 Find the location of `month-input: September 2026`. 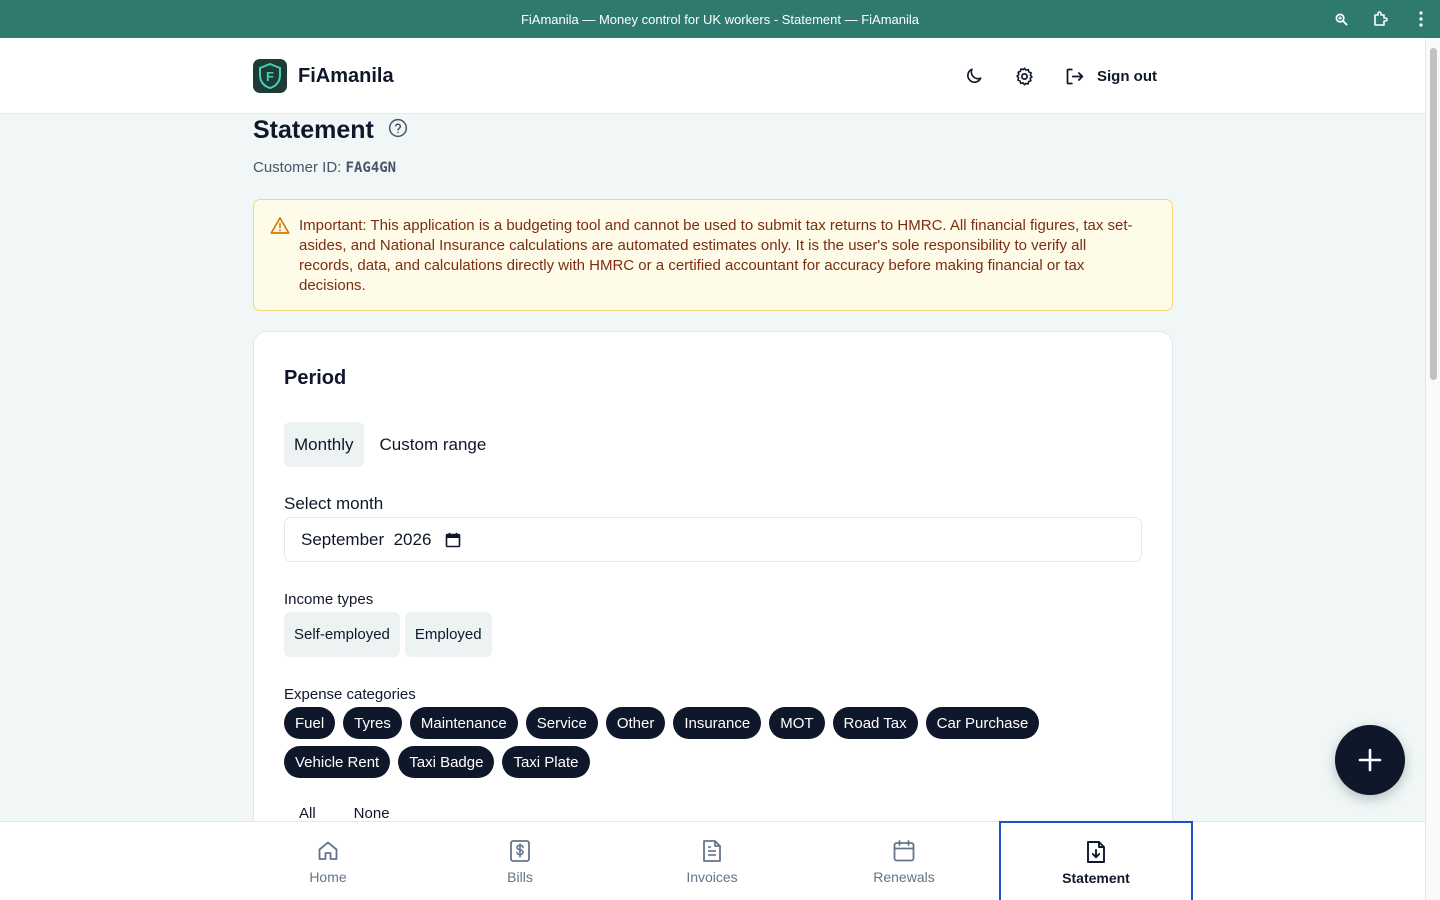

month-input: September 2026 is located at coordinates (713, 539).